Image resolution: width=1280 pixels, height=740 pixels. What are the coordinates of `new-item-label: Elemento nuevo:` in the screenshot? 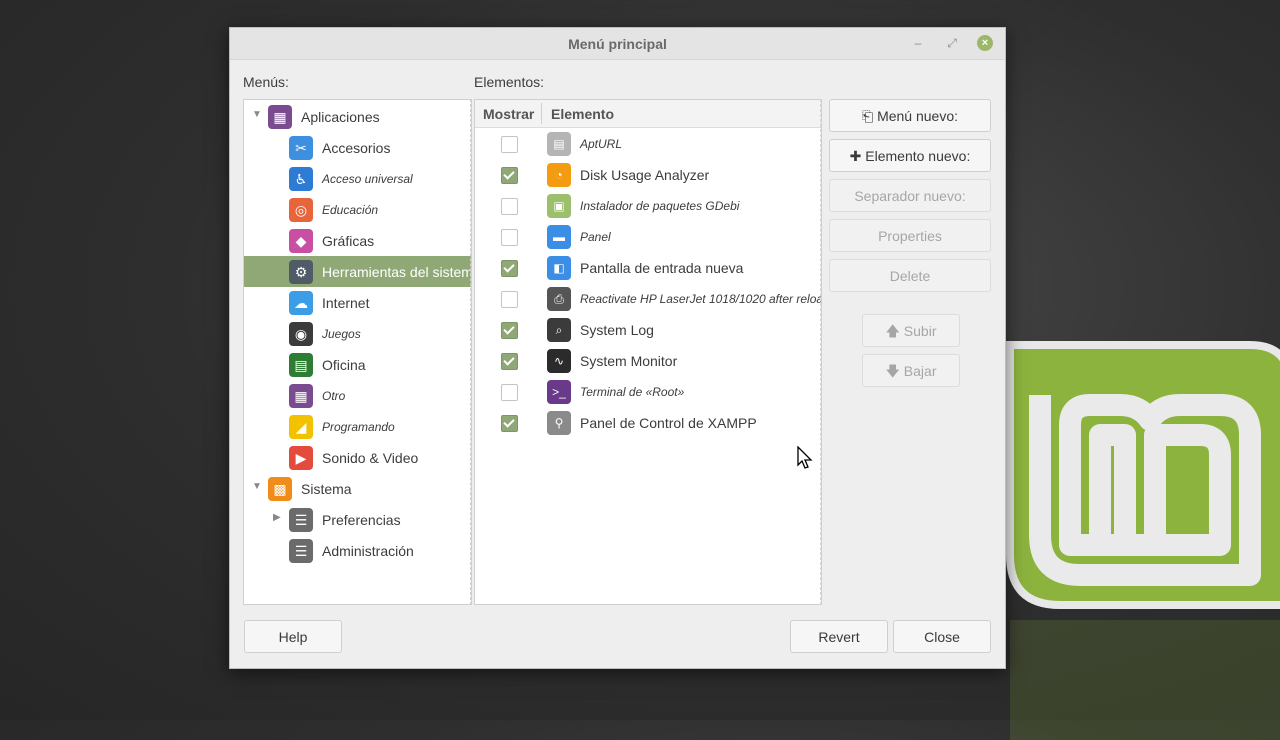 It's located at (918, 156).